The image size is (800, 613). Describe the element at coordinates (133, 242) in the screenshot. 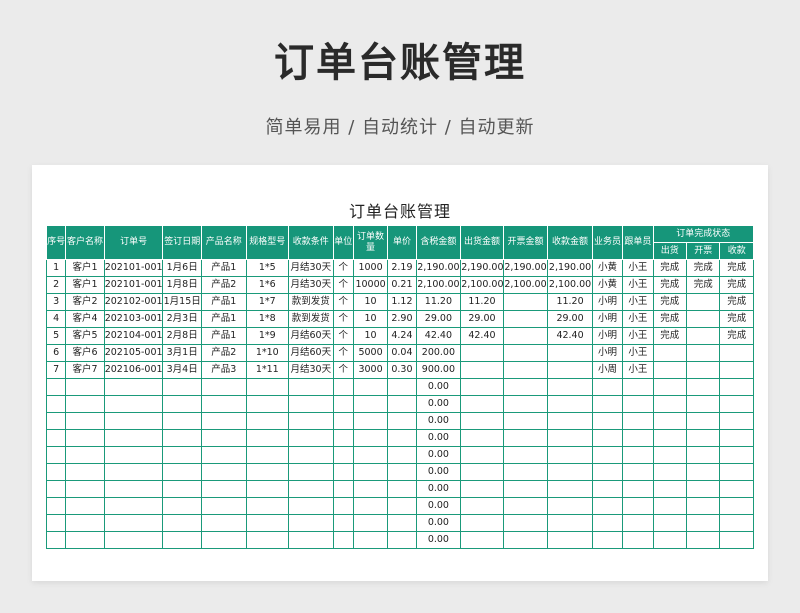

I see `col-header: 订单号` at that location.